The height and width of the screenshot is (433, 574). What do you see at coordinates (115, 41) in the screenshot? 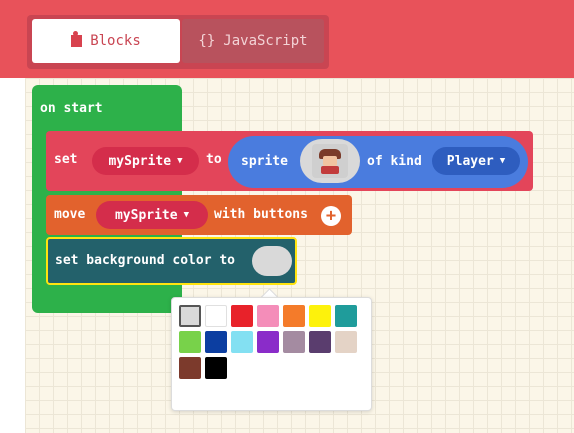
I see `tab-blocks-label: Blocks` at bounding box center [115, 41].